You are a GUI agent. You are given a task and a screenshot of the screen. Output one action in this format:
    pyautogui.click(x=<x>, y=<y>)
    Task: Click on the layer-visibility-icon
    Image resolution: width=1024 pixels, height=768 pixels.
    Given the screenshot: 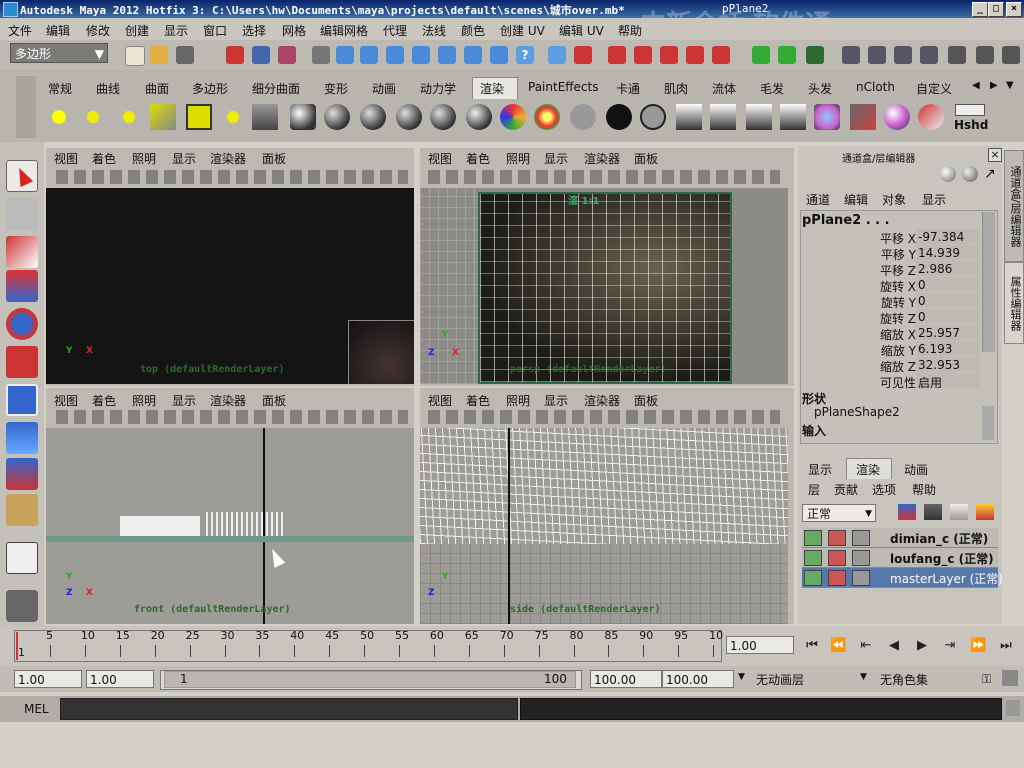 What is the action you would take?
    pyautogui.click(x=813, y=578)
    